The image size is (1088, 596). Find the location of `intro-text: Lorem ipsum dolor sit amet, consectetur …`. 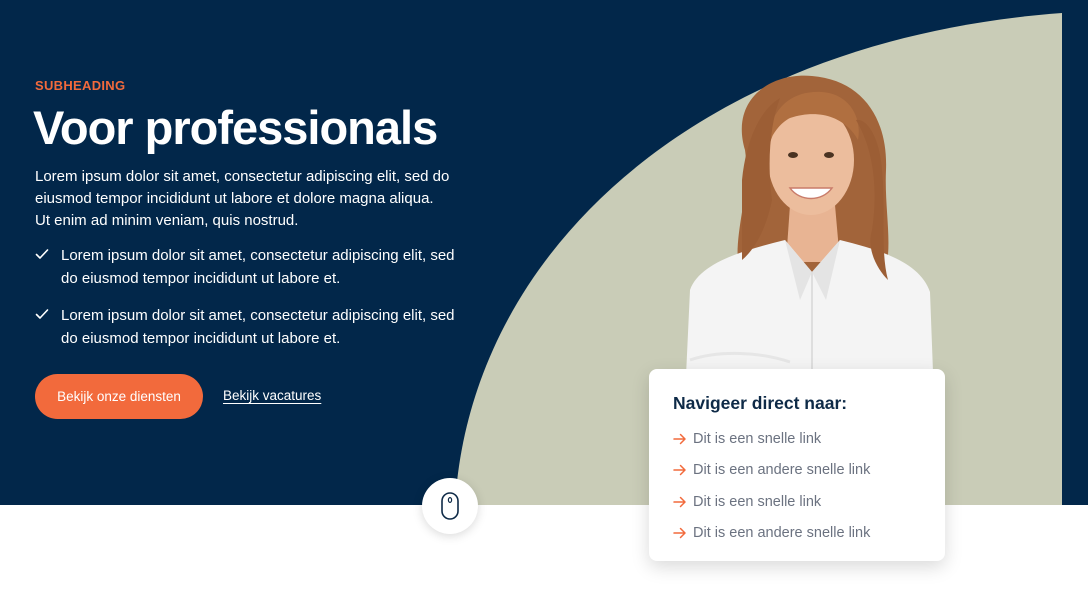

intro-text: Lorem ipsum dolor sit amet, consectetur … is located at coordinates (242, 198).